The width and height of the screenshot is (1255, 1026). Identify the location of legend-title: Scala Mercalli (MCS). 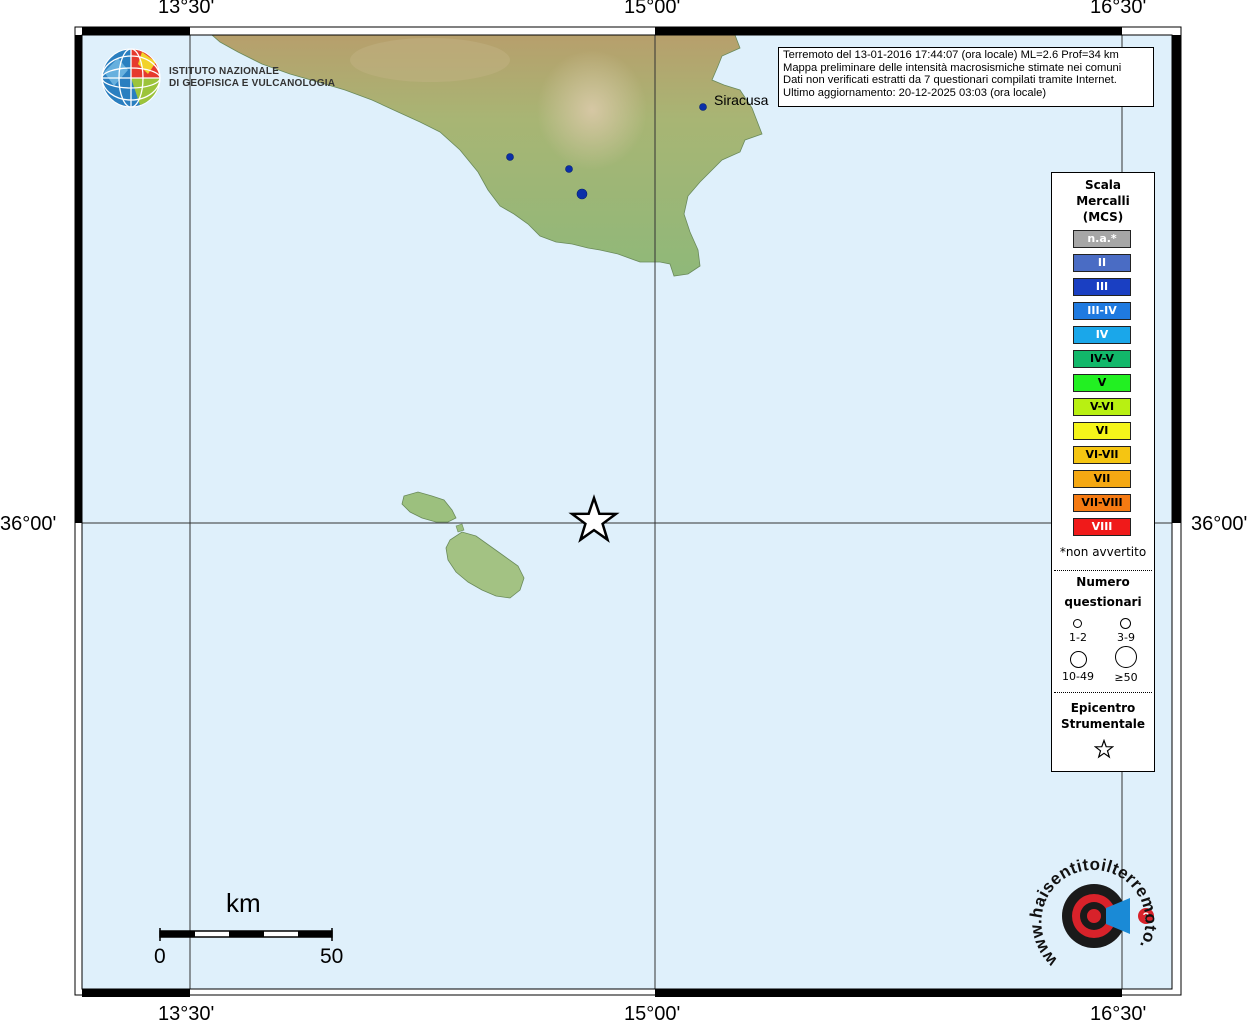
(1103, 201).